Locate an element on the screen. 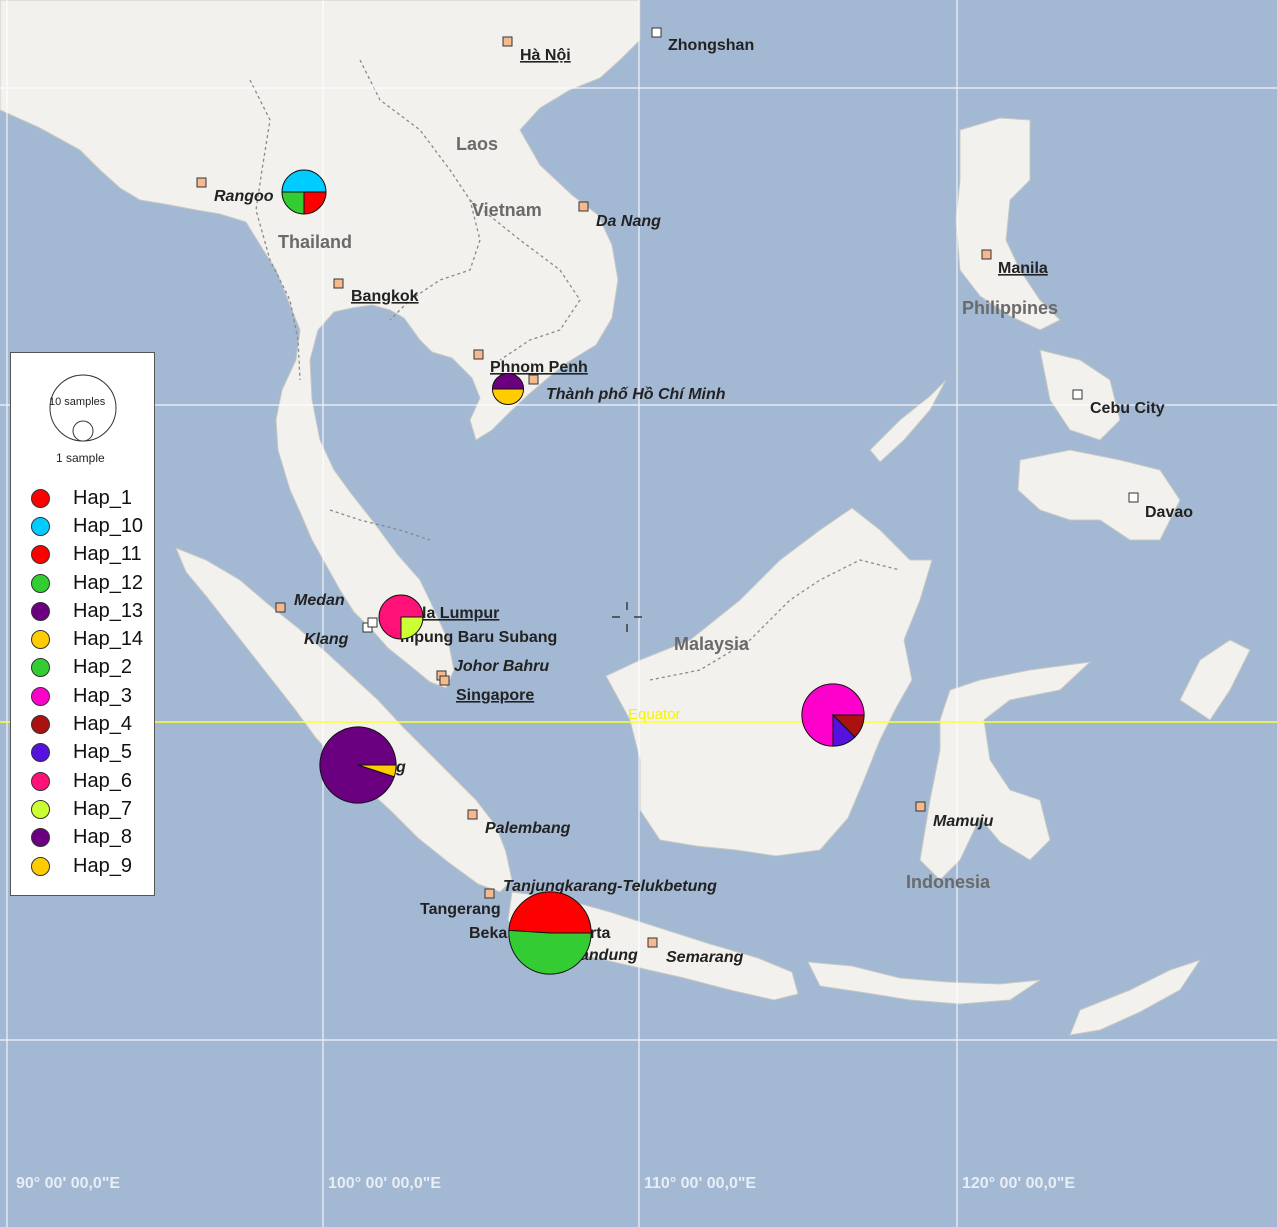  legend-label: Hap_1 is located at coordinates (102, 497).